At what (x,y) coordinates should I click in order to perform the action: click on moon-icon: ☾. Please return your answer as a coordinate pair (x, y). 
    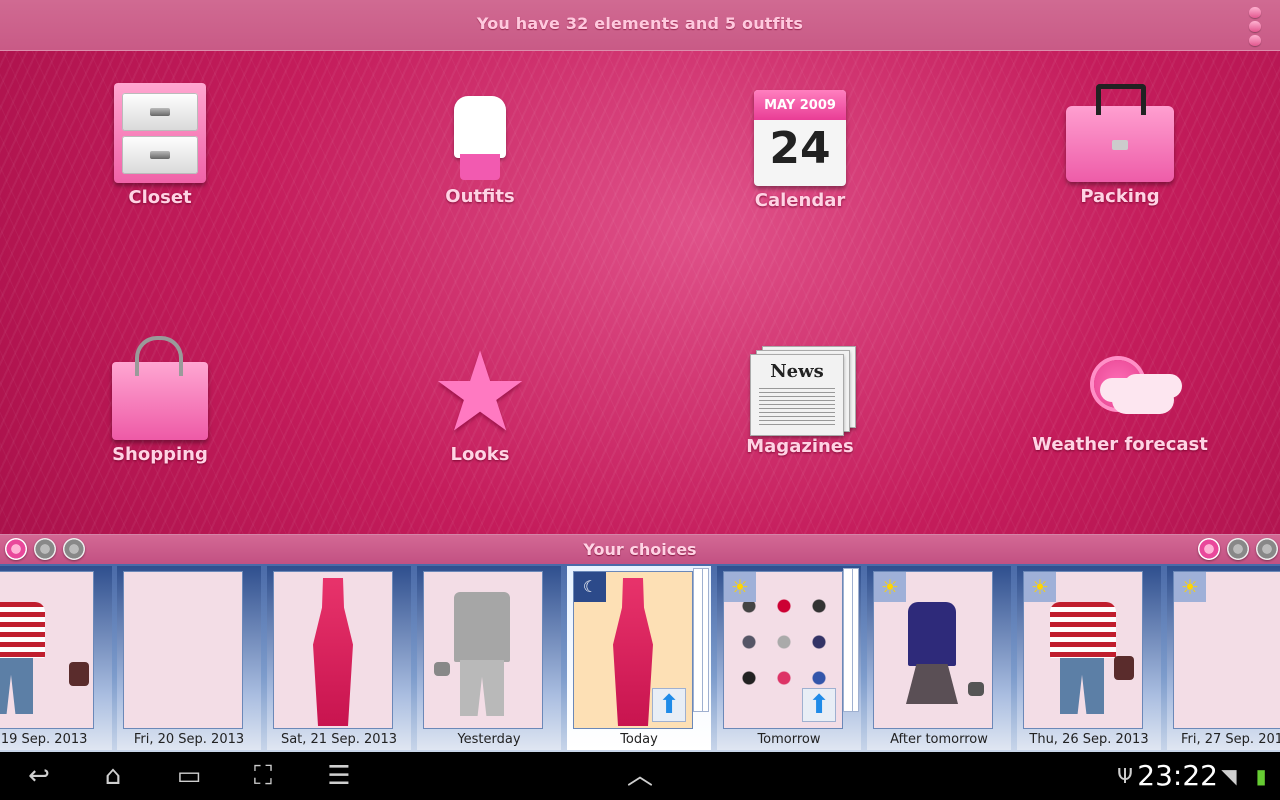
    Looking at the image, I should click on (590, 587).